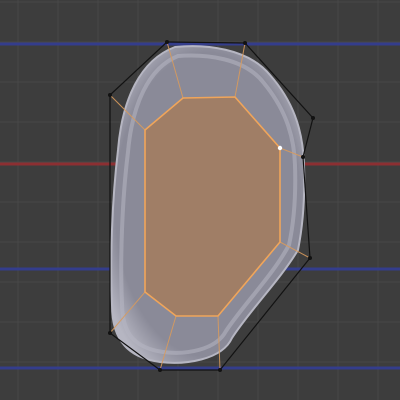  What do you see at coordinates (280, 148) in the screenshot?
I see `active-vertex` at bounding box center [280, 148].